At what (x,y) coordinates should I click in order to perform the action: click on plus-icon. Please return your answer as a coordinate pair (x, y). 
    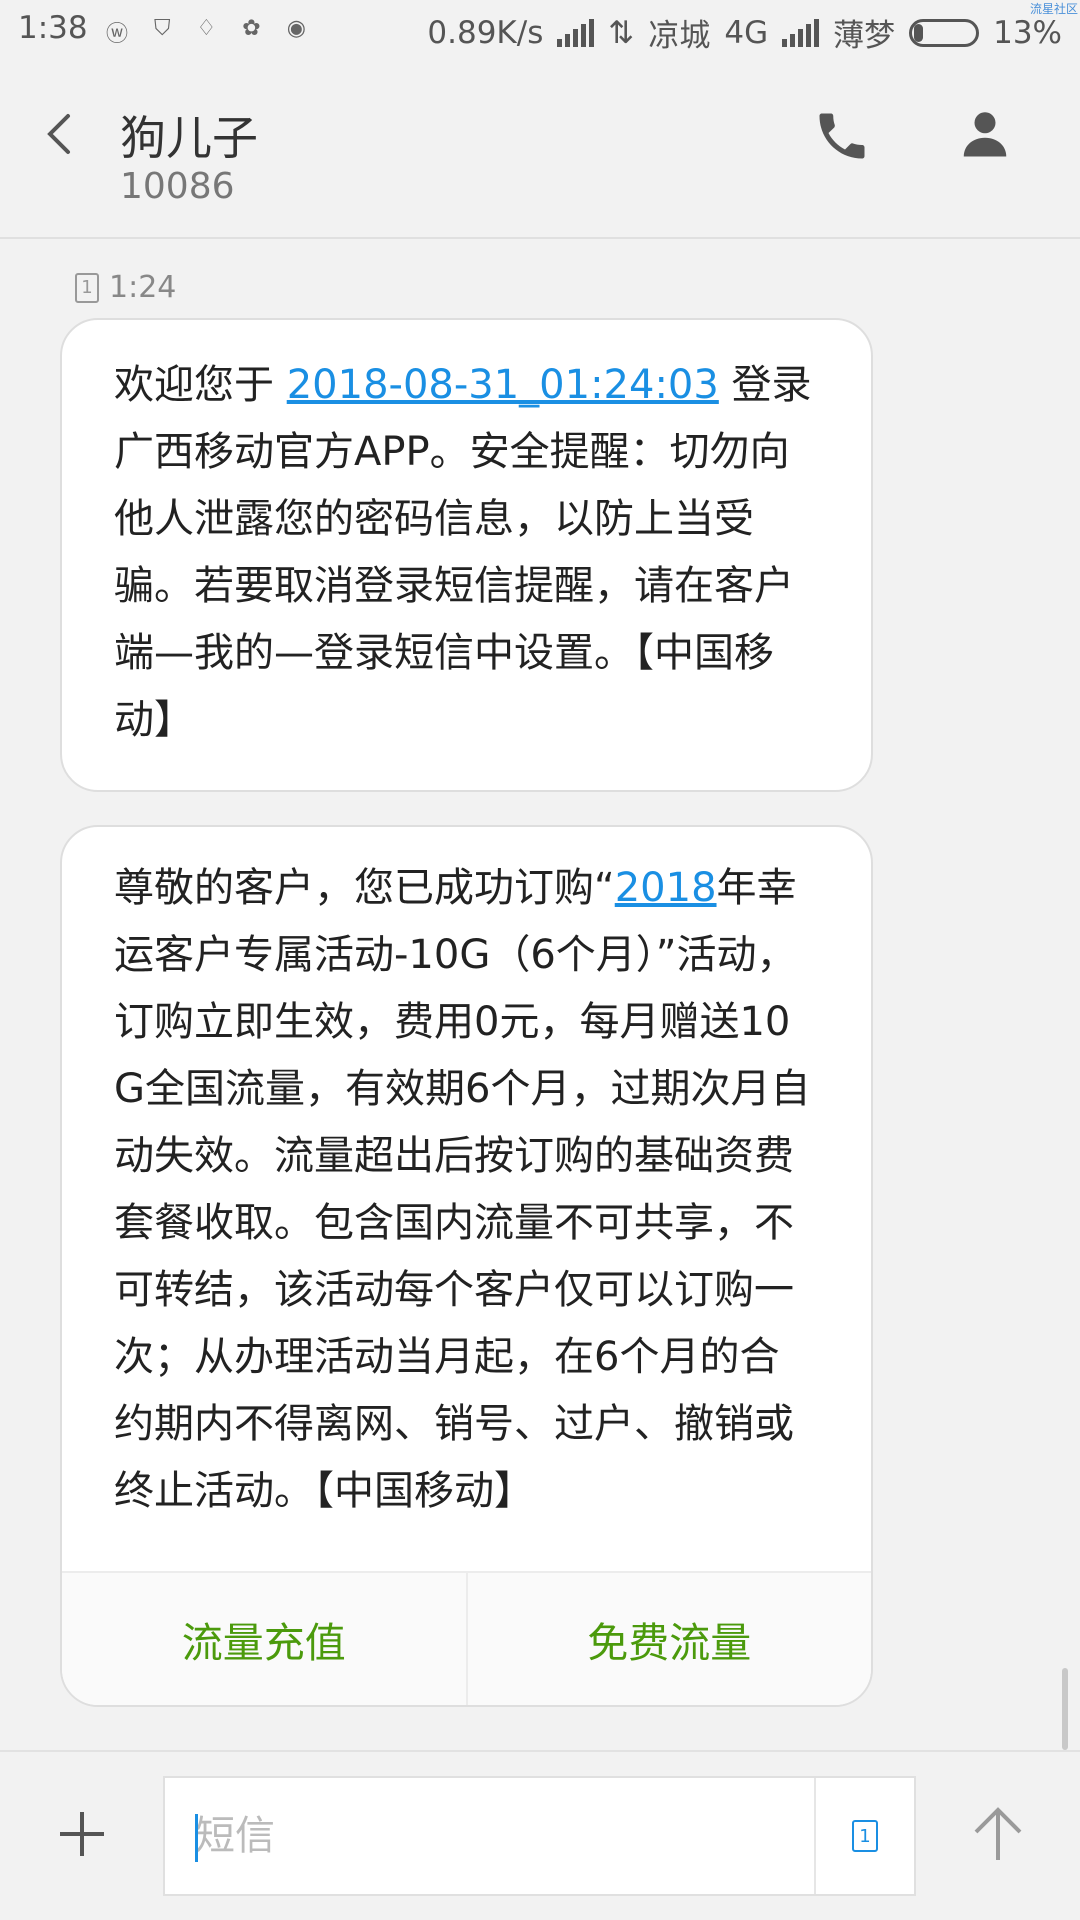
    Looking at the image, I should click on (82, 1834).